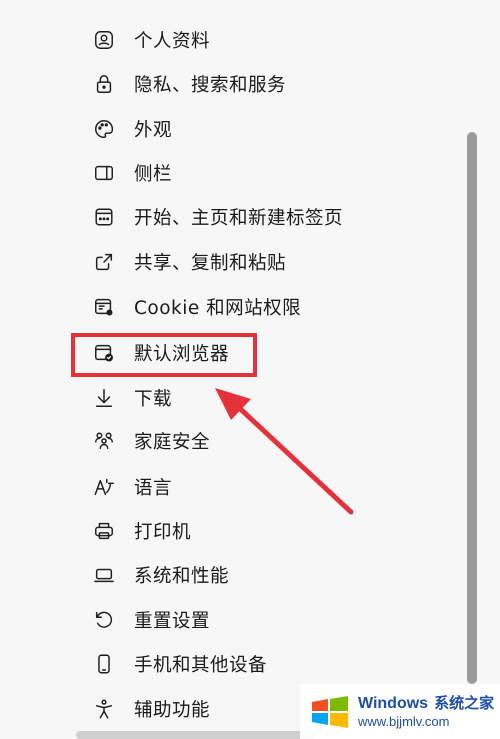  What do you see at coordinates (153, 488) in the screenshot?
I see `sidebar-item-label: 语言` at bounding box center [153, 488].